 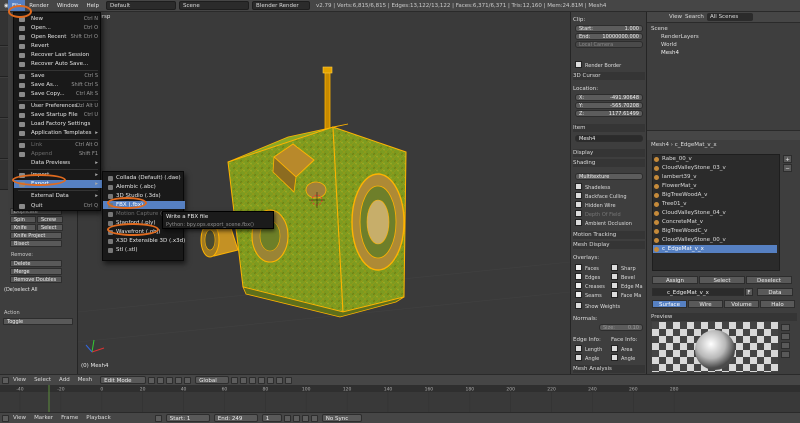 I want to click on clip-end-field: End: 10000000.000, so click(x=609, y=36).